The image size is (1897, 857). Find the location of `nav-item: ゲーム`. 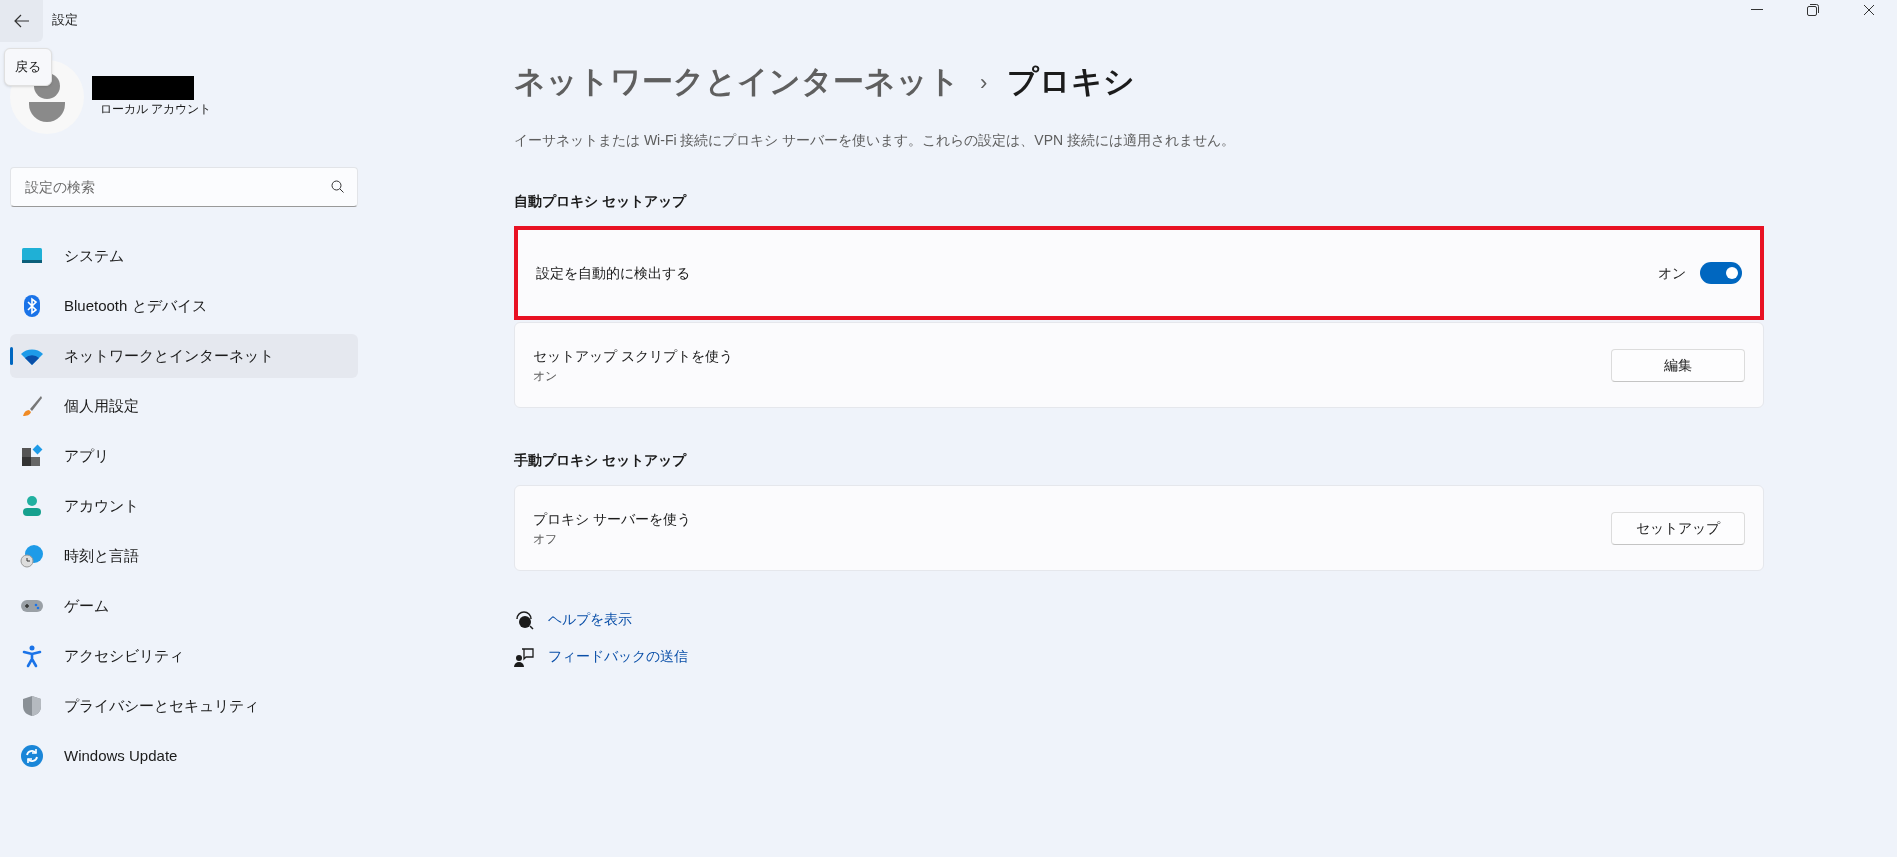

nav-item: ゲーム is located at coordinates (184, 606).